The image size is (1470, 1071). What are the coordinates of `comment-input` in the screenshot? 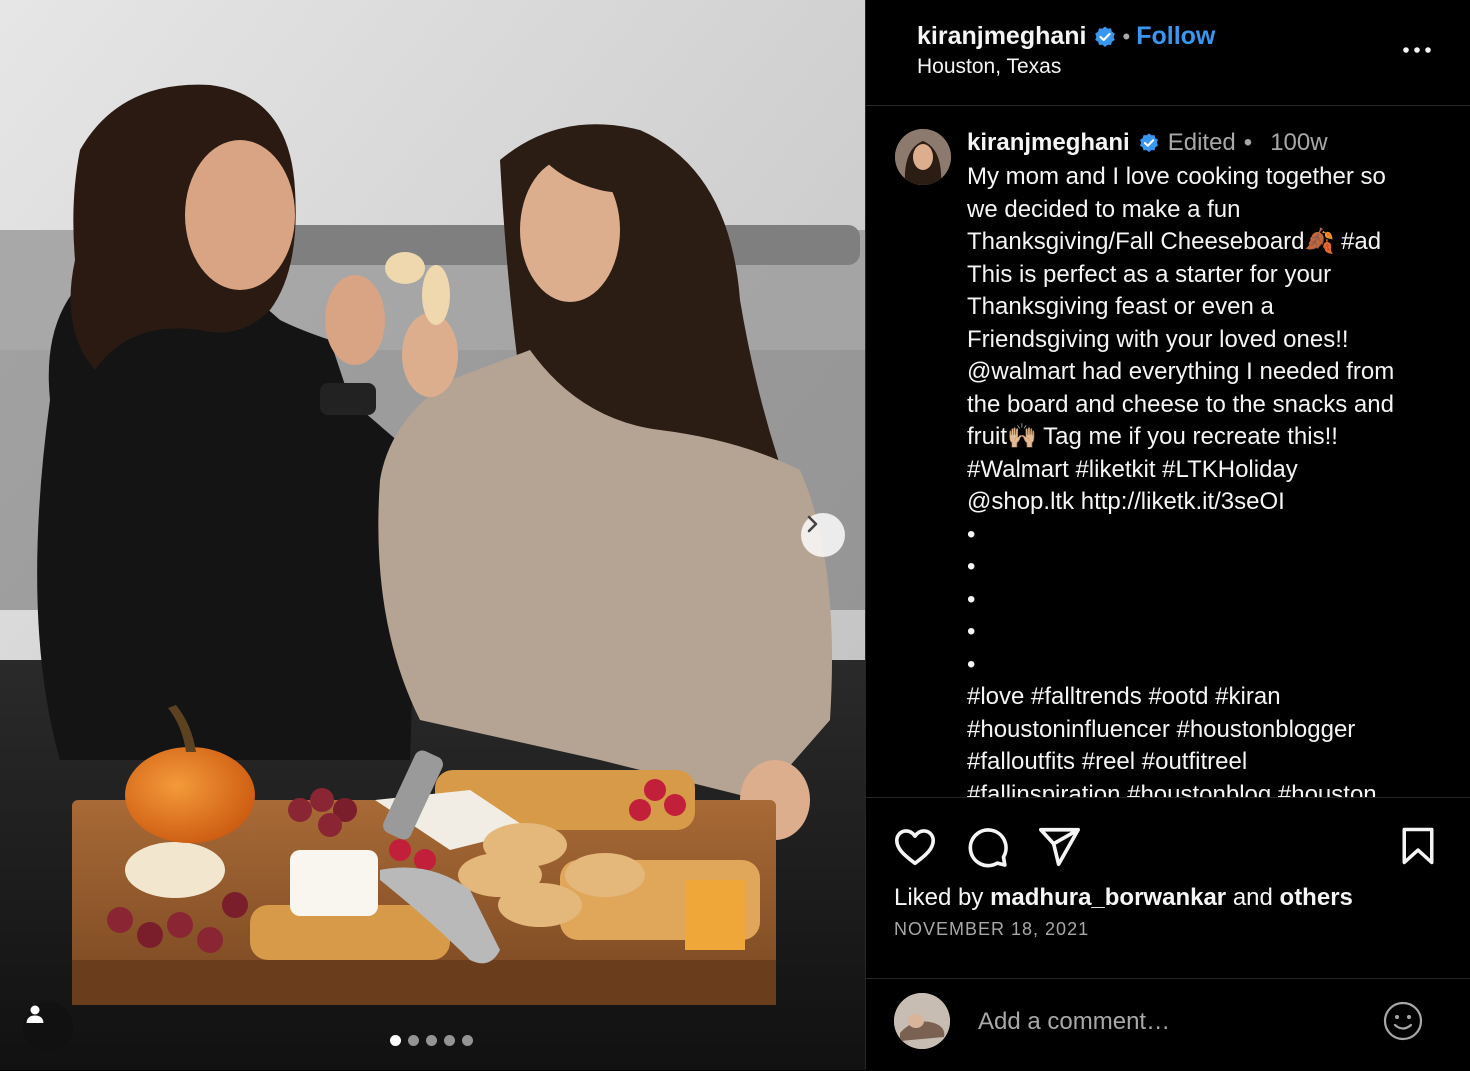 It's located at (1168, 1022).